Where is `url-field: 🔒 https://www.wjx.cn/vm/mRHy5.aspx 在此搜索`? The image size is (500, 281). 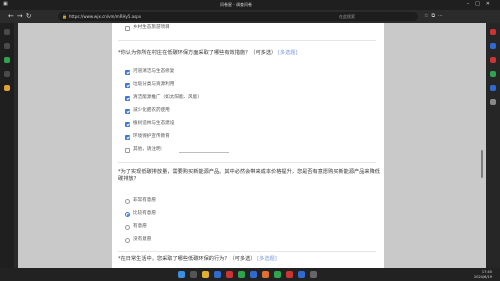 url-field: 🔒 https://www.wjx.cn/vm/mRHy5.aspx 在此搜索 is located at coordinates (238, 16).